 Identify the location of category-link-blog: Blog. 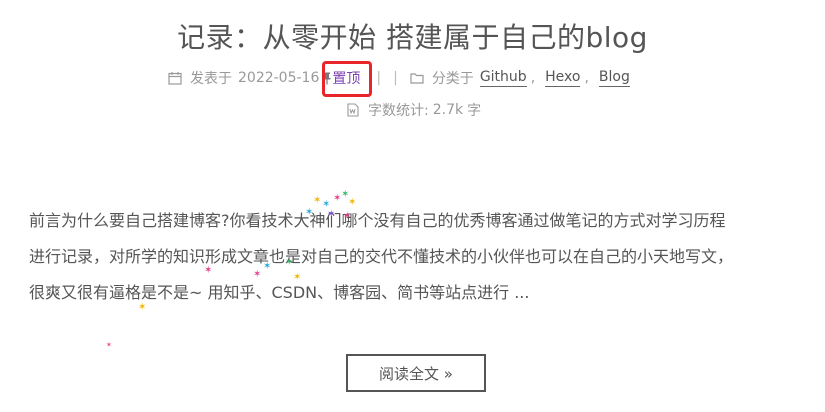
(614, 78).